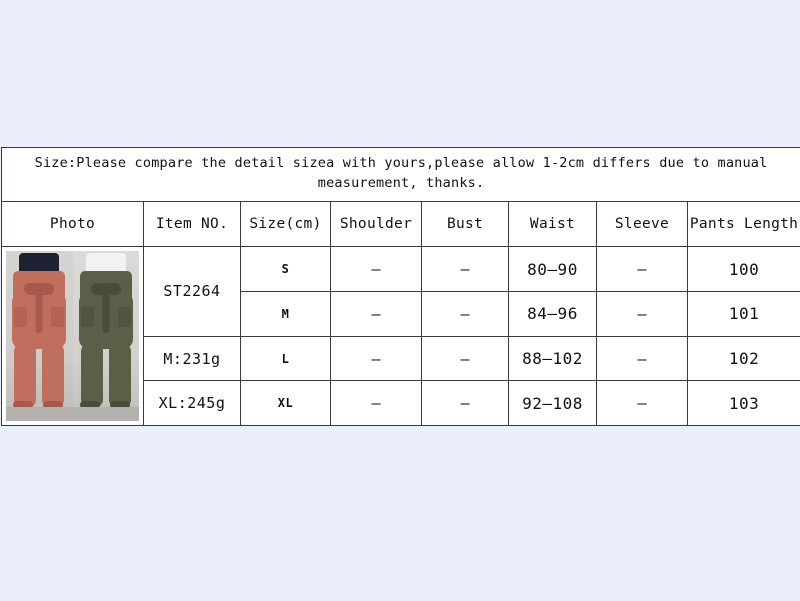 The image size is (800, 601). What do you see at coordinates (465, 313) in the screenshot?
I see `bust-value-m: –` at bounding box center [465, 313].